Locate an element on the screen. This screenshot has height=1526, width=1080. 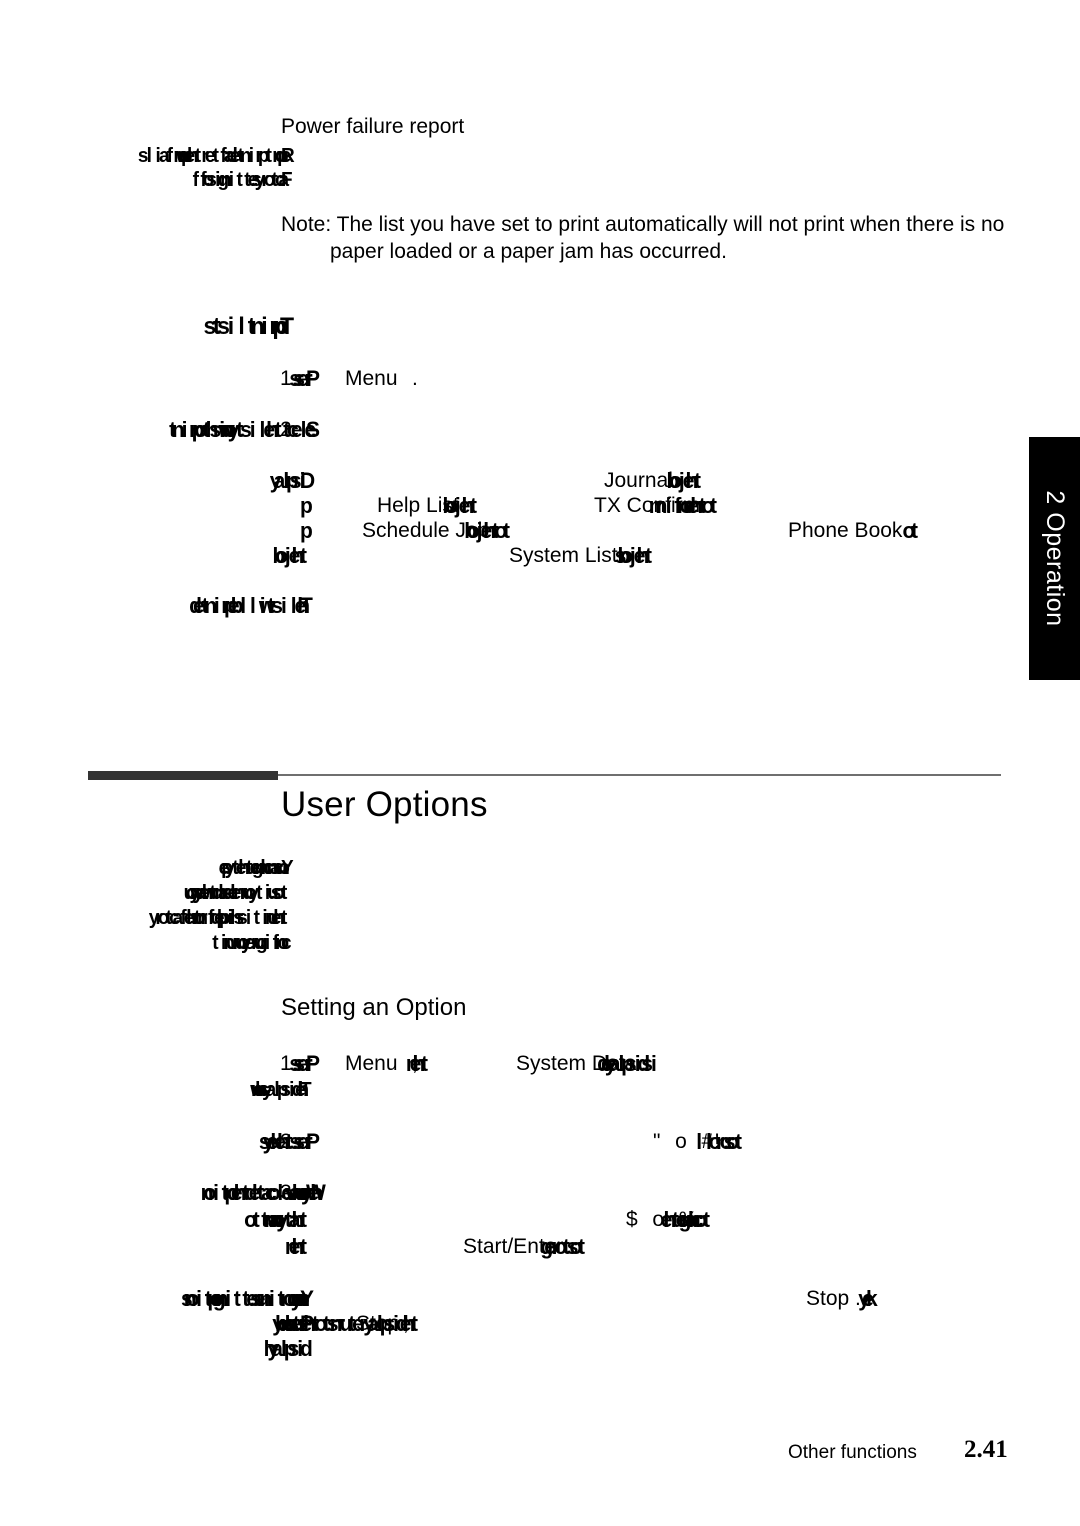
setting-step-2-number: 2. is located at coordinates (289, 1141).